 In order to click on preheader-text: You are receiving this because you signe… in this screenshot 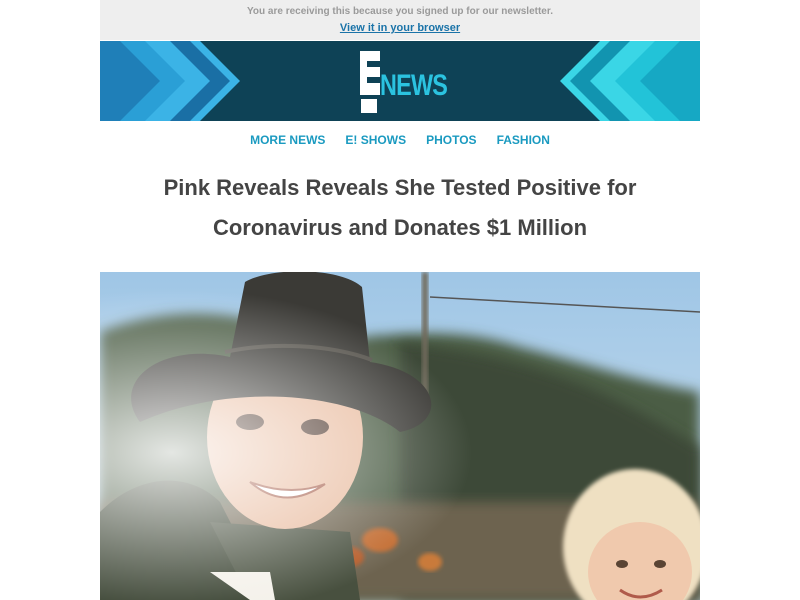, I will do `click(399, 11)`.